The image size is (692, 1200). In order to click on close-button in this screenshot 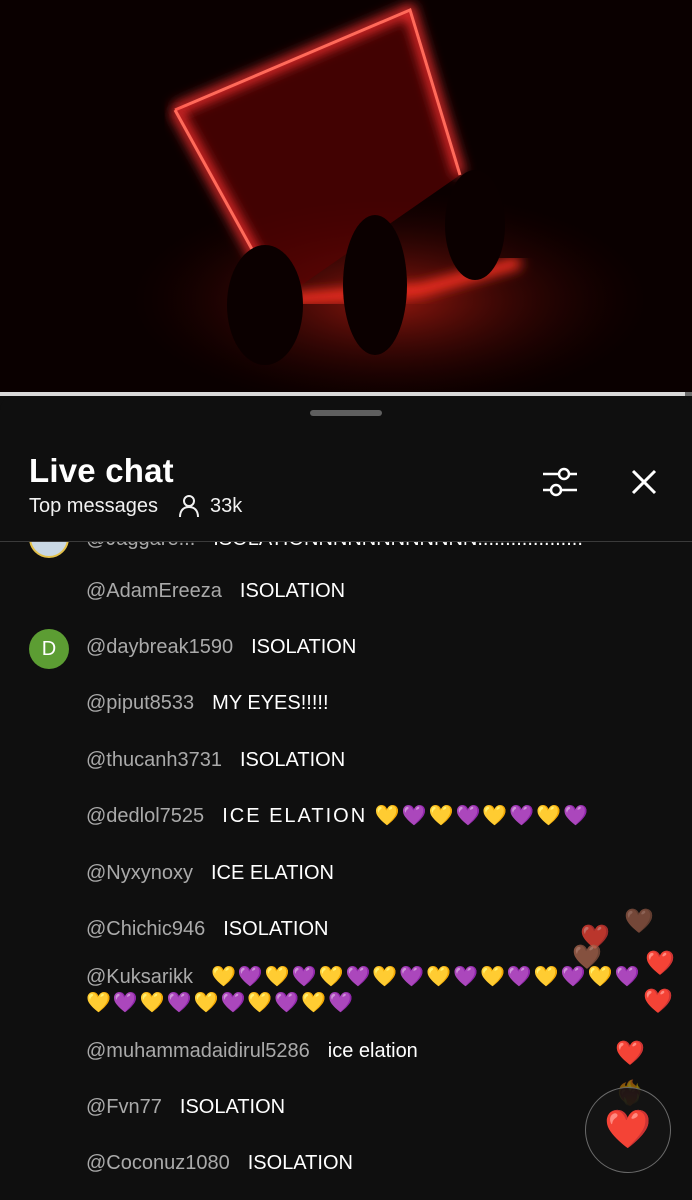, I will do `click(644, 484)`.